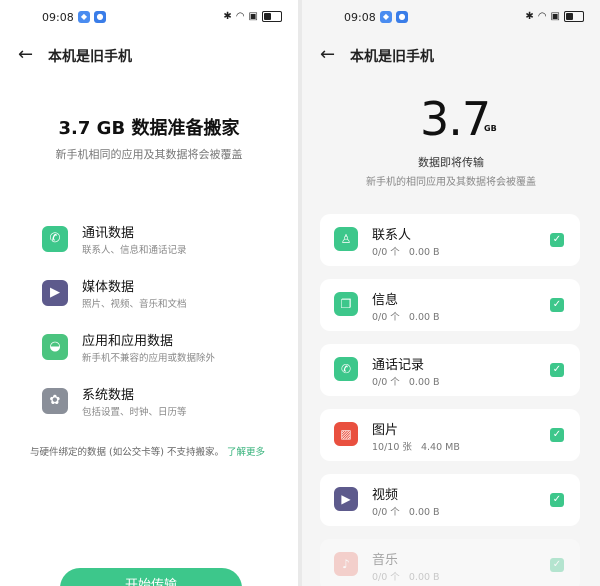 This screenshot has width=600, height=586. What do you see at coordinates (162, 350) in the screenshot?
I see `category-apps: ◒ 应用和应用数据 新手机不兼容的应用或数据除外` at bounding box center [162, 350].